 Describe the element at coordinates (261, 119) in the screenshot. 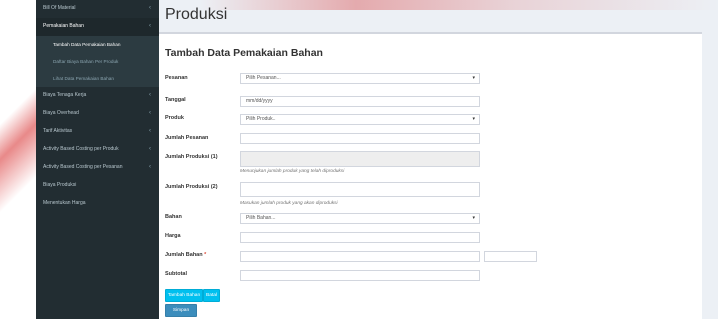

I see `produk-select-value: Pilih Produk..` at that location.